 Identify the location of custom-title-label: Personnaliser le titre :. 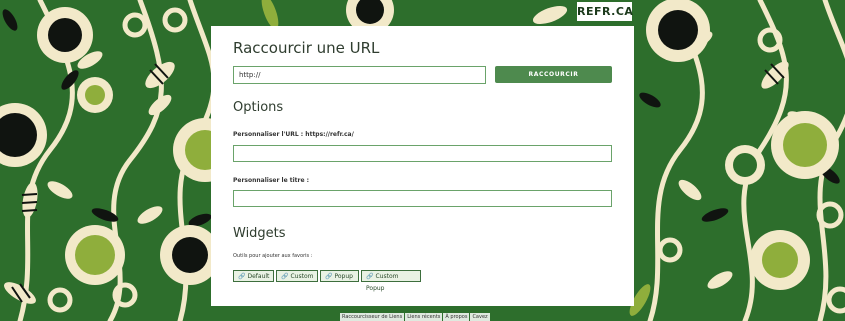
(271, 180).